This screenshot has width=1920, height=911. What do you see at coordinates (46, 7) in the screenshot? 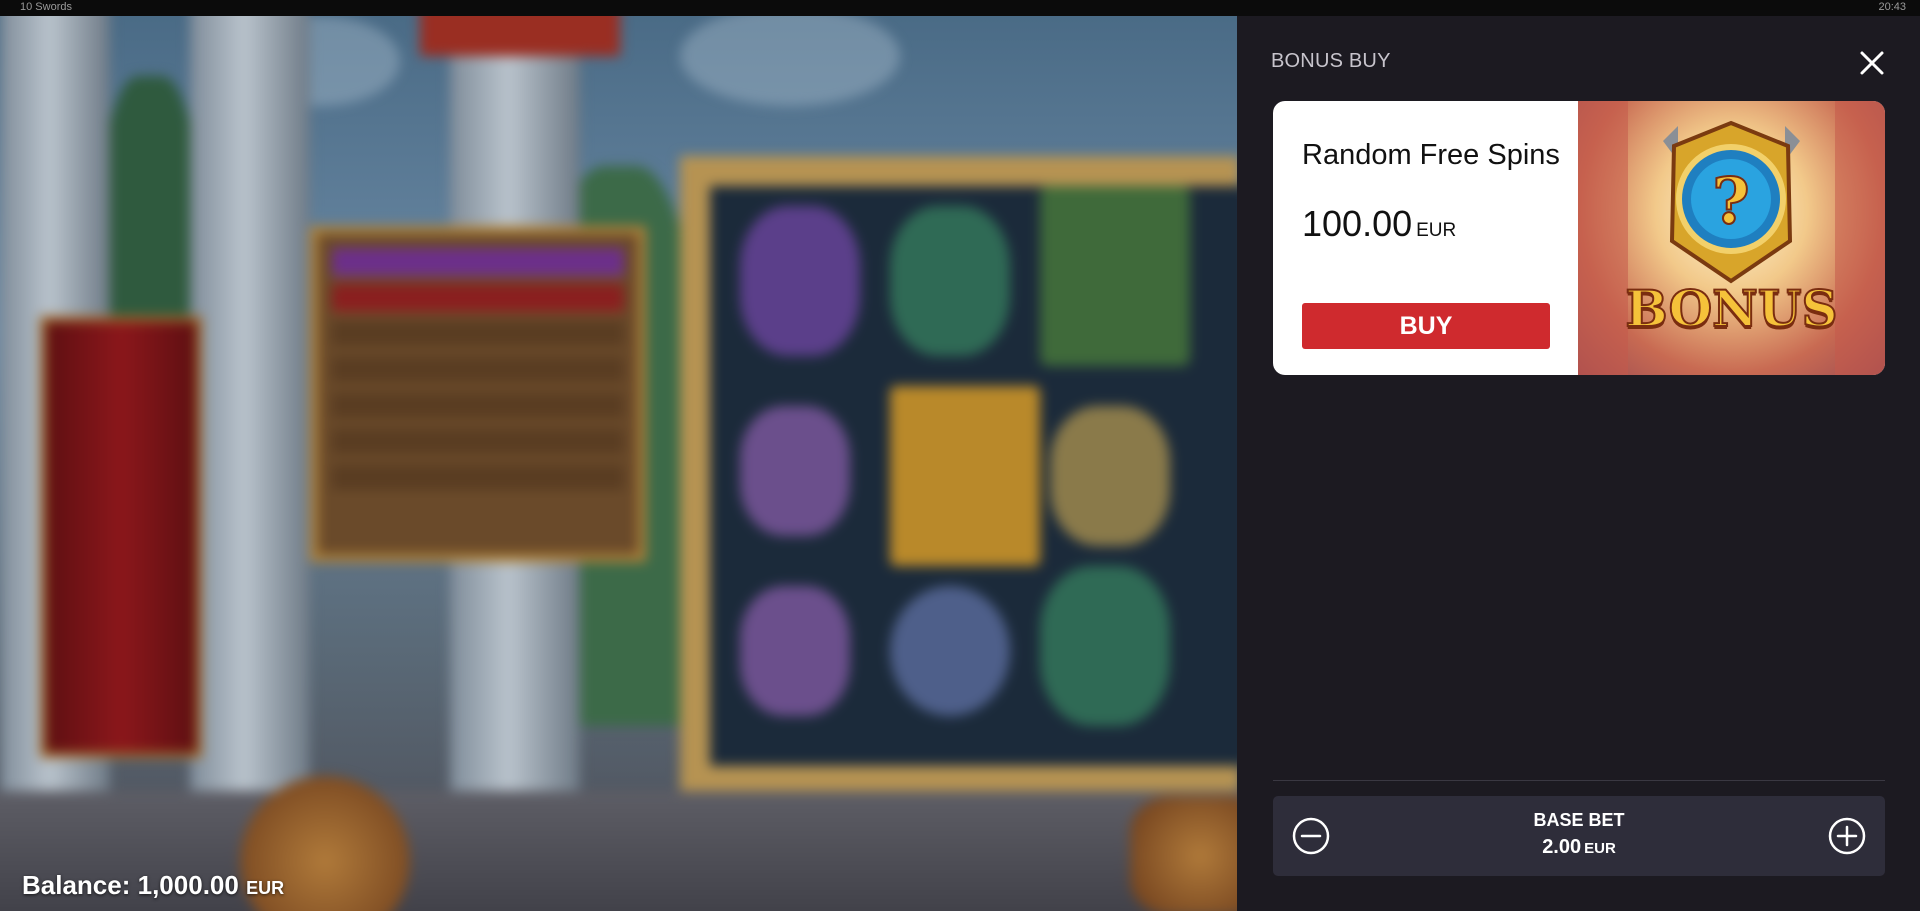
I see `window-title: 10 Swords` at bounding box center [46, 7].